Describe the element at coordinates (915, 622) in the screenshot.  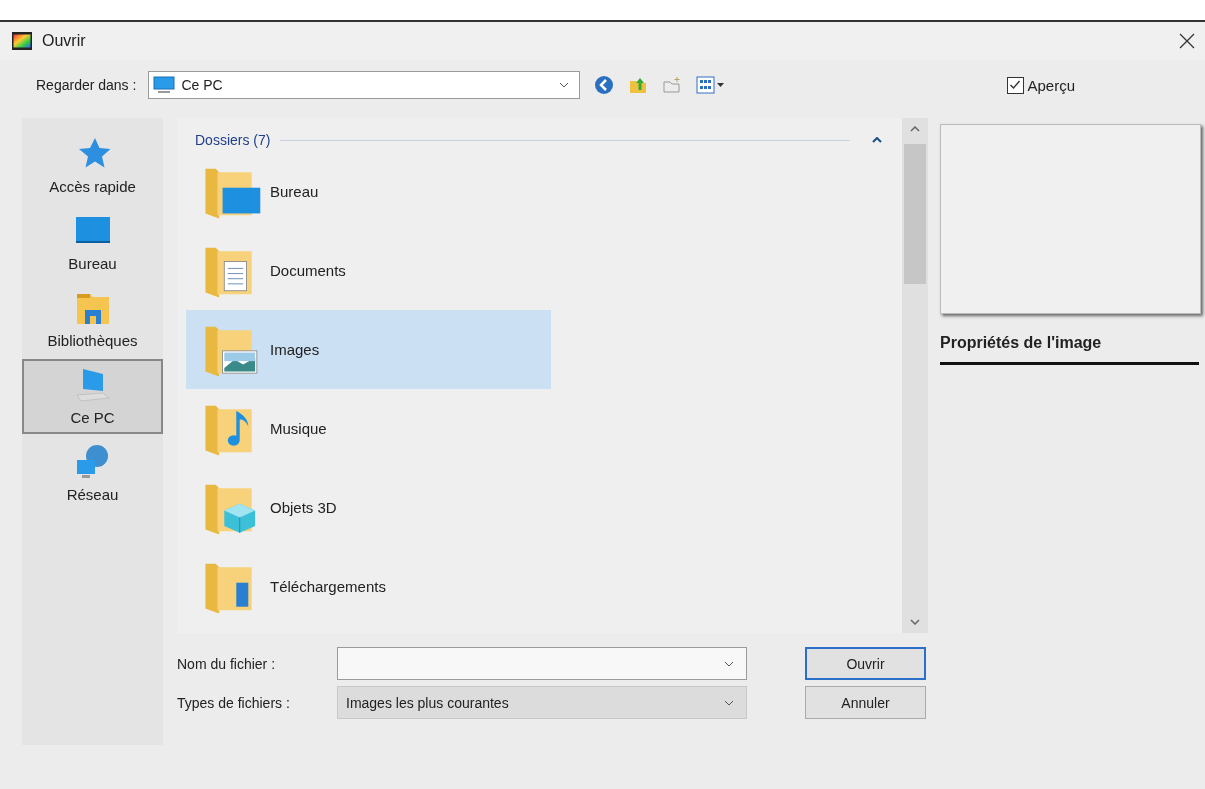
I see `scroll-down-icon` at that location.